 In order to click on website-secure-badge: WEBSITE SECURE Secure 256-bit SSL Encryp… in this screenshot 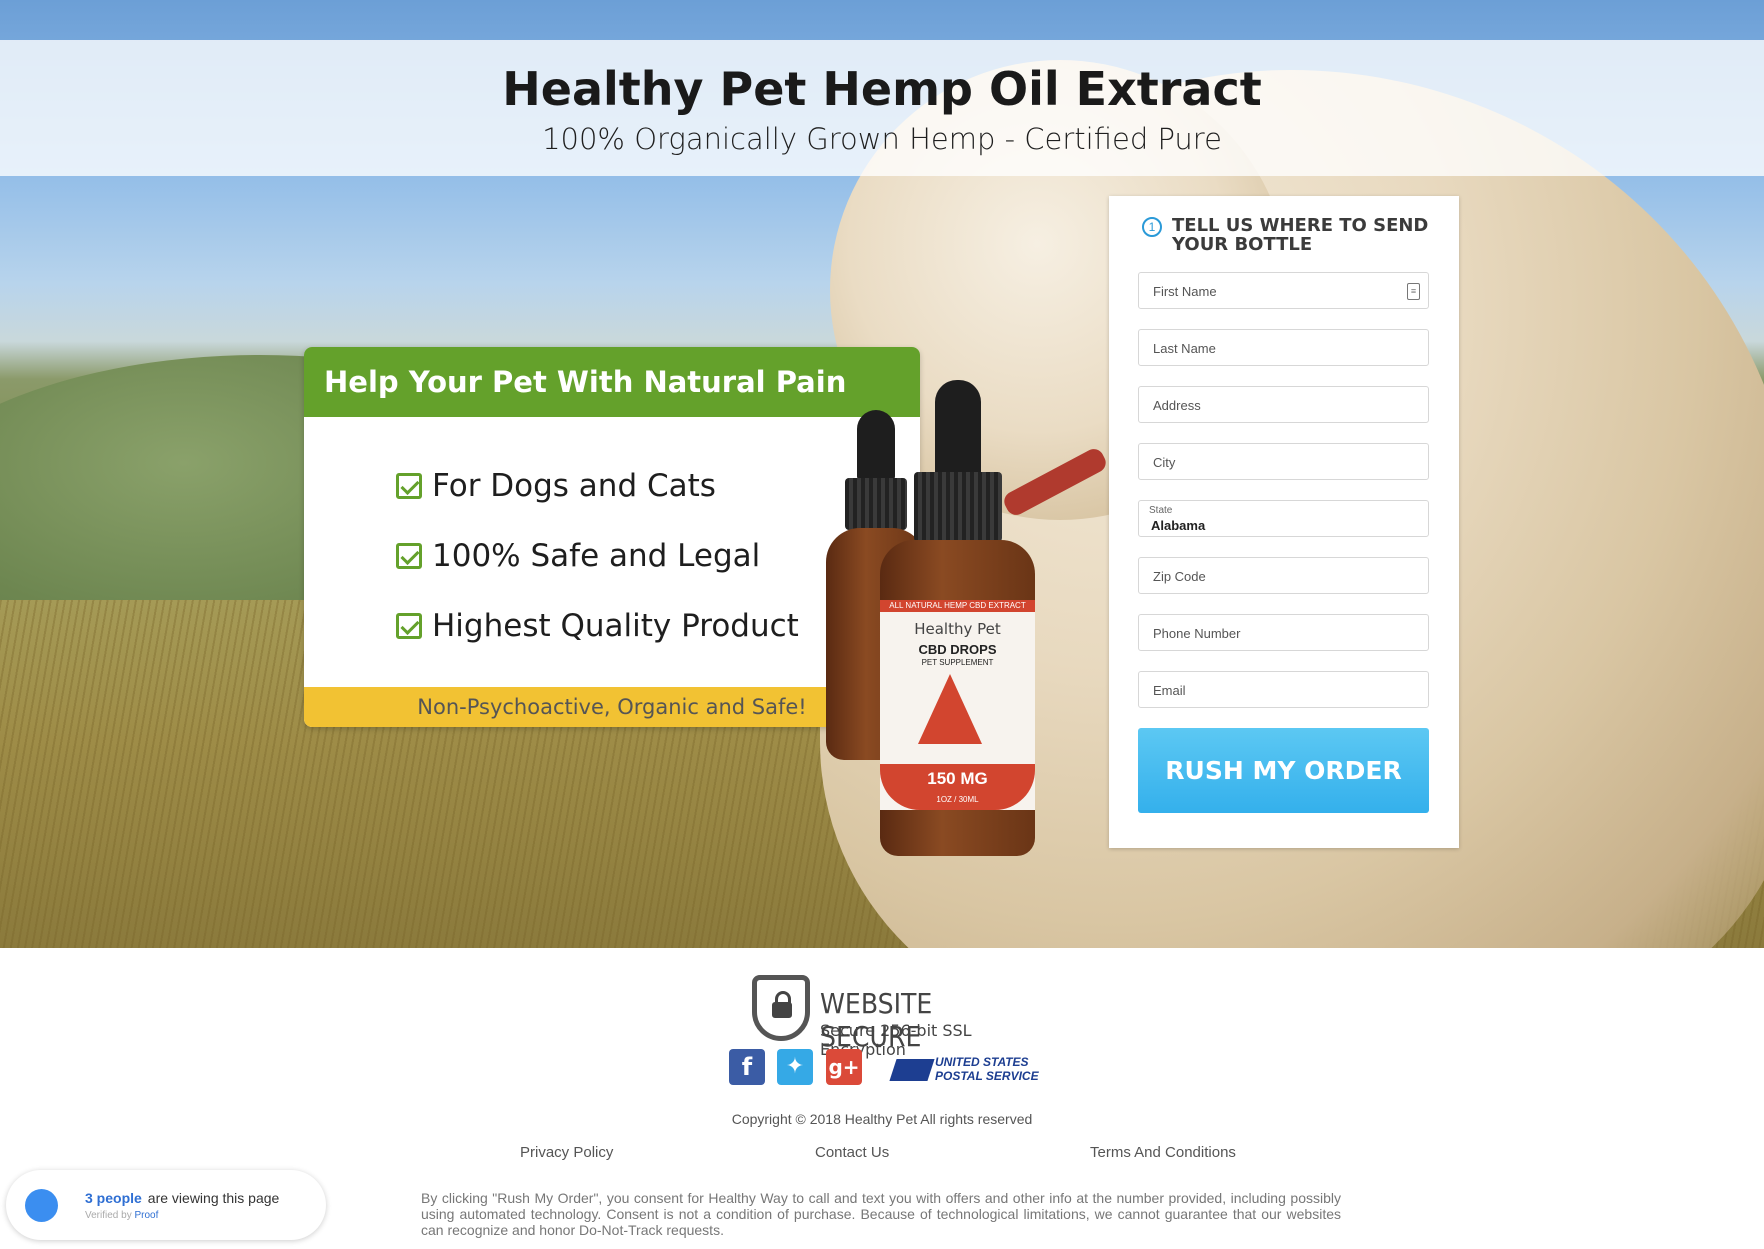, I will do `click(887, 1017)`.